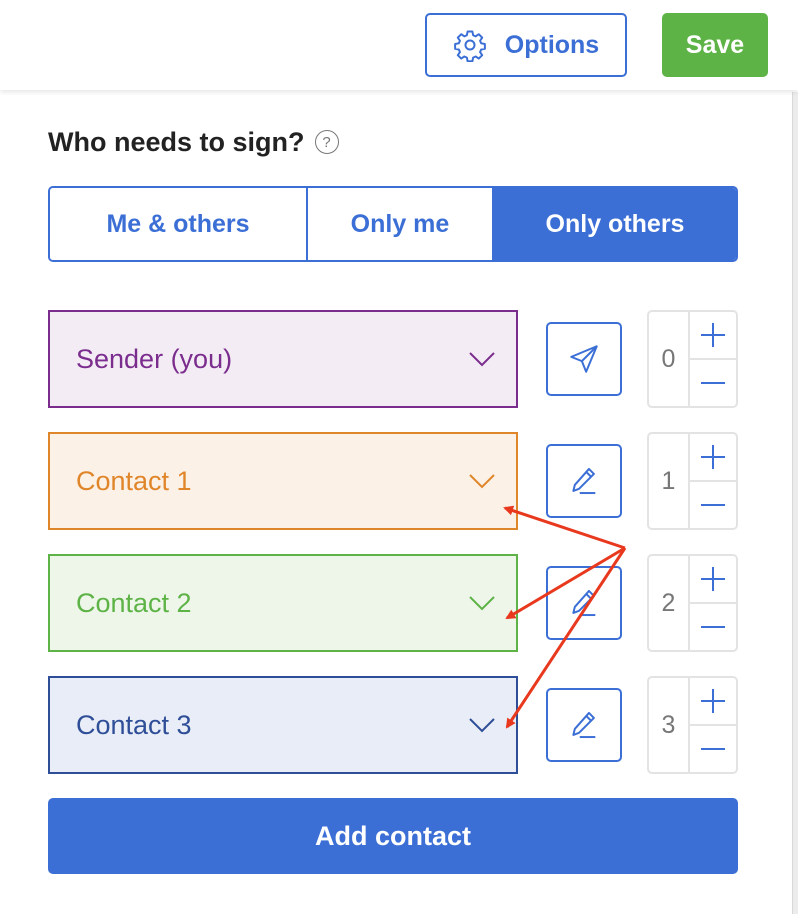  Describe the element at coordinates (393, 836) in the screenshot. I see `add-contact-button: Add contact` at that location.